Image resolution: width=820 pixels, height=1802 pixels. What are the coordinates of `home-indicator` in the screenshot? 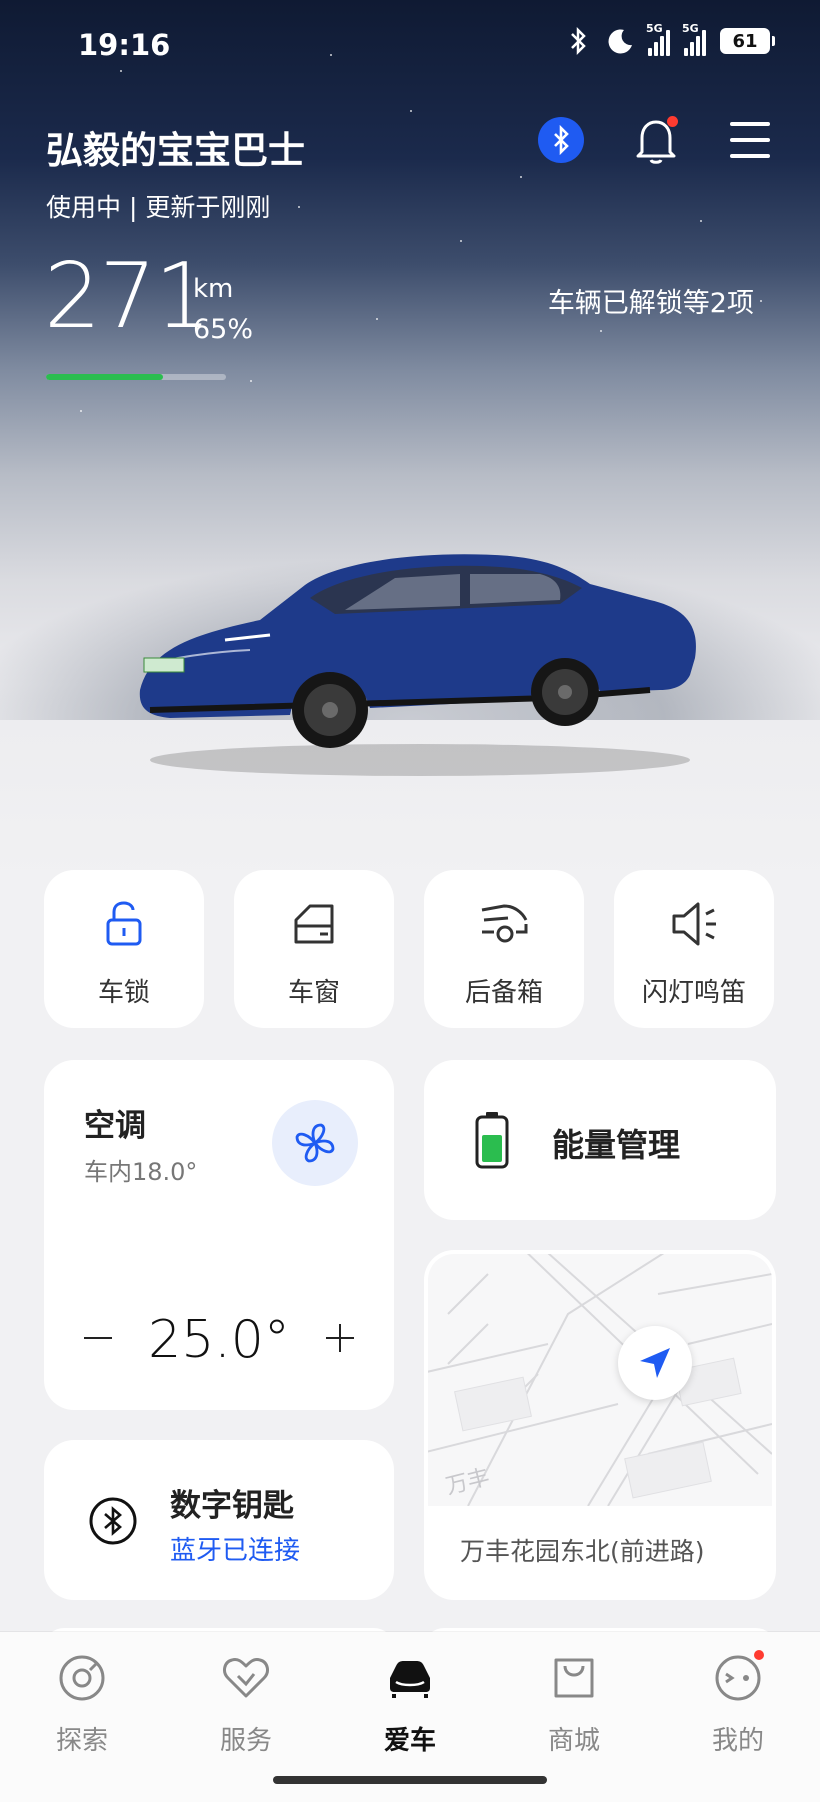 It's located at (410, 1780).